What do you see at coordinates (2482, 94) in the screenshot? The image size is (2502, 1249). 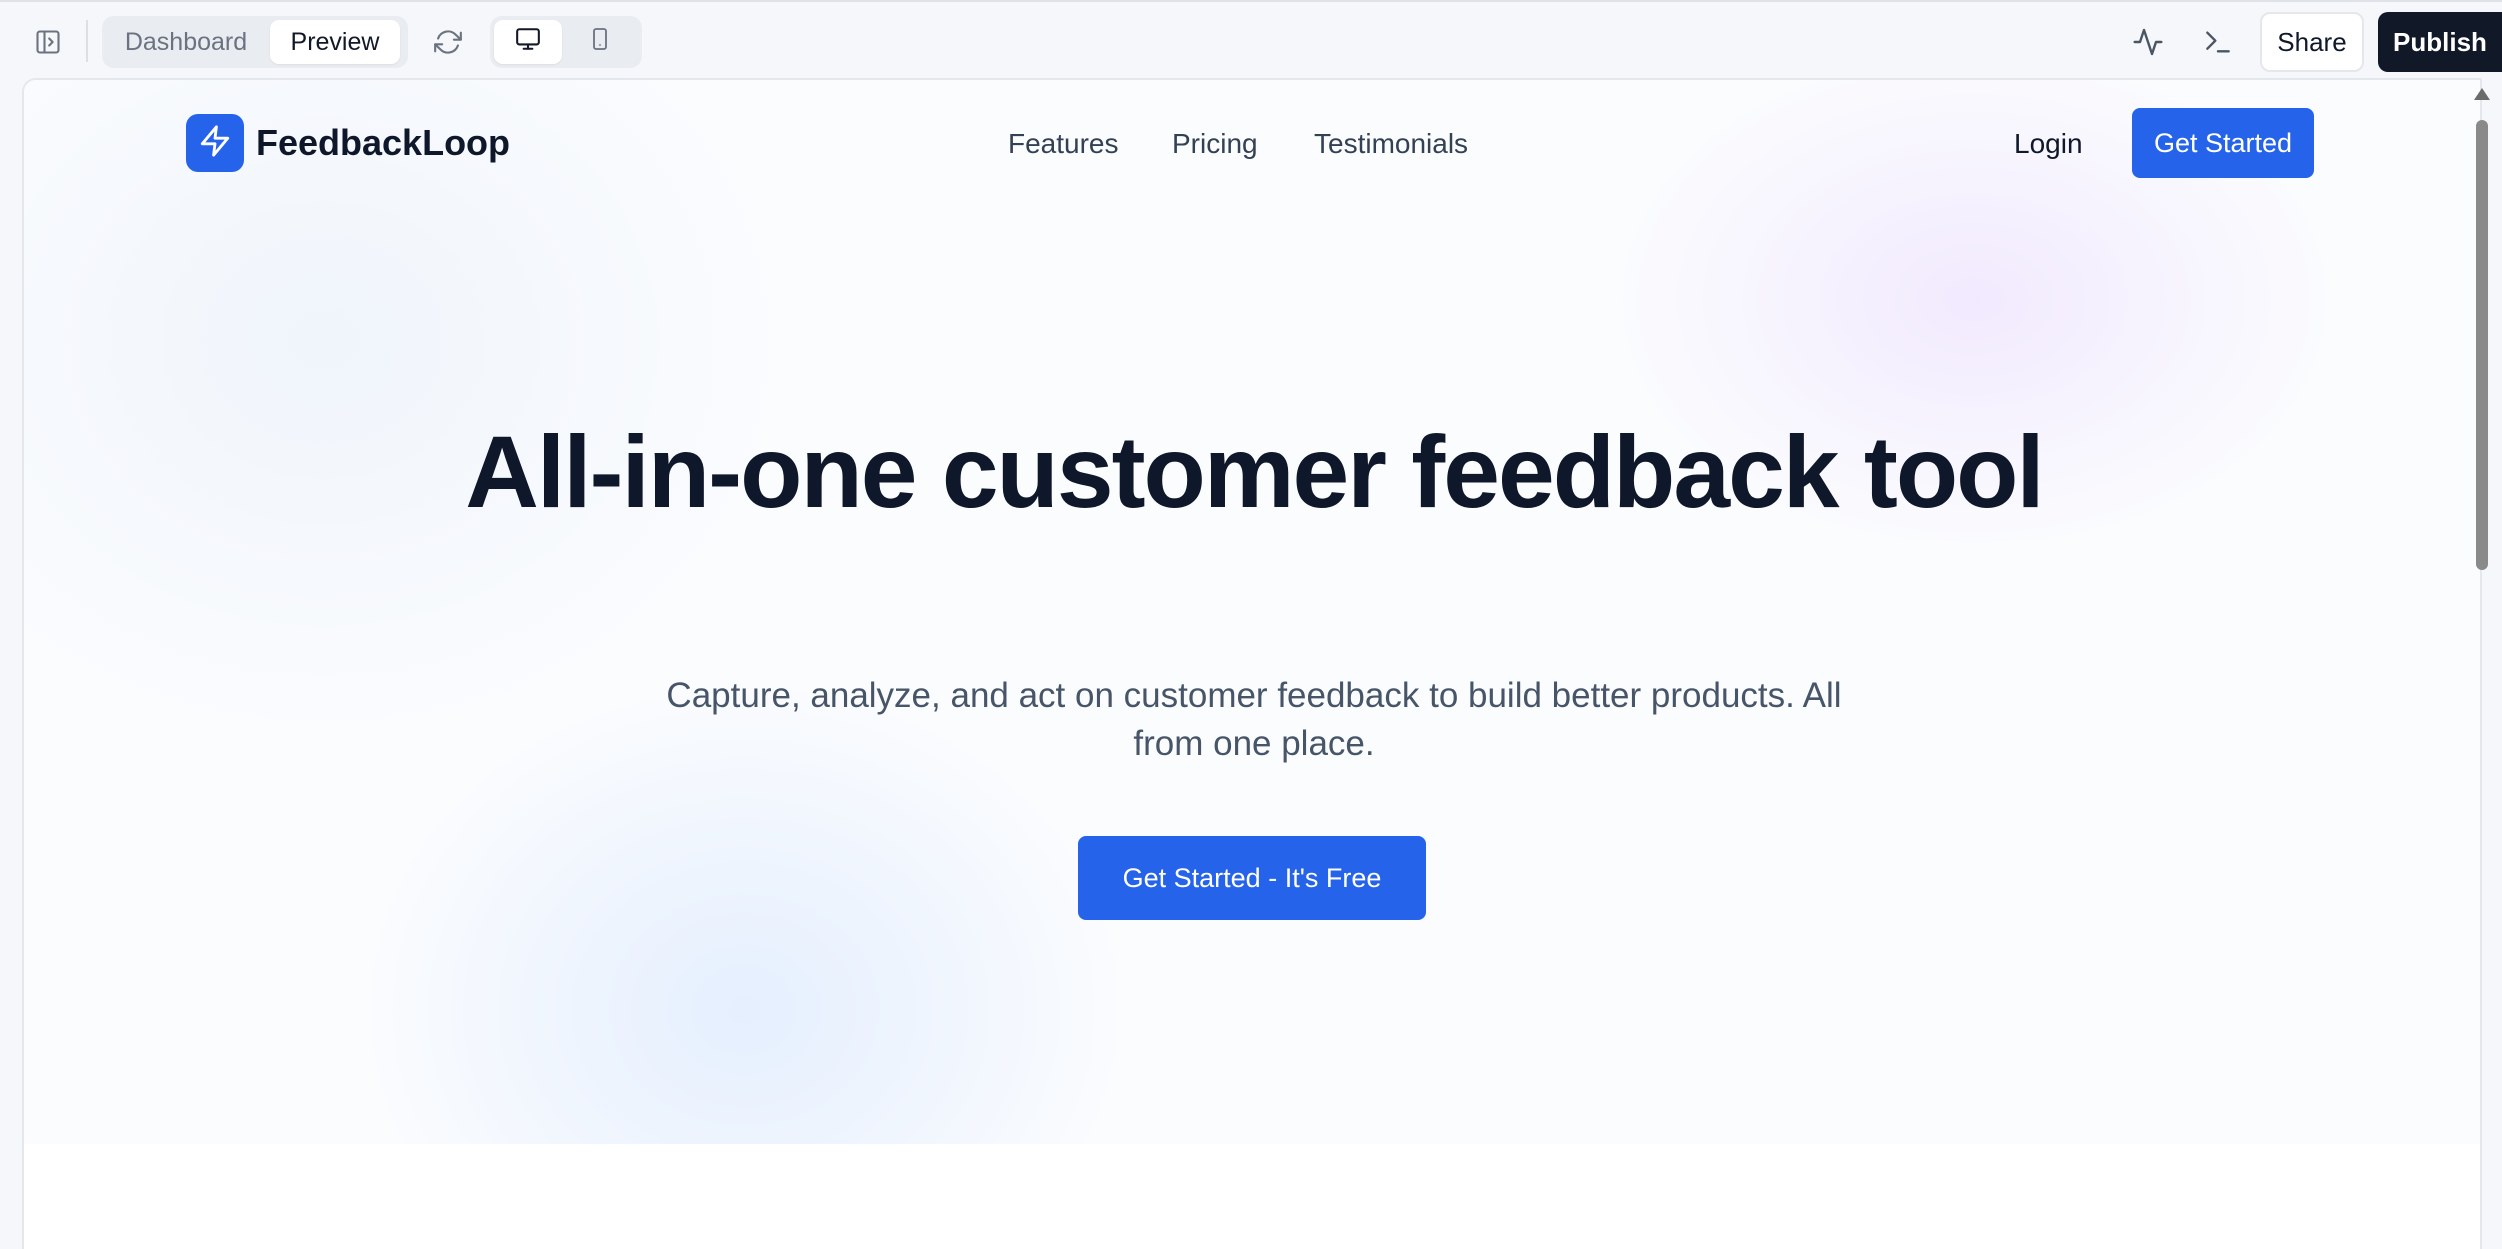 I see `scroll-up-arrow-icon` at bounding box center [2482, 94].